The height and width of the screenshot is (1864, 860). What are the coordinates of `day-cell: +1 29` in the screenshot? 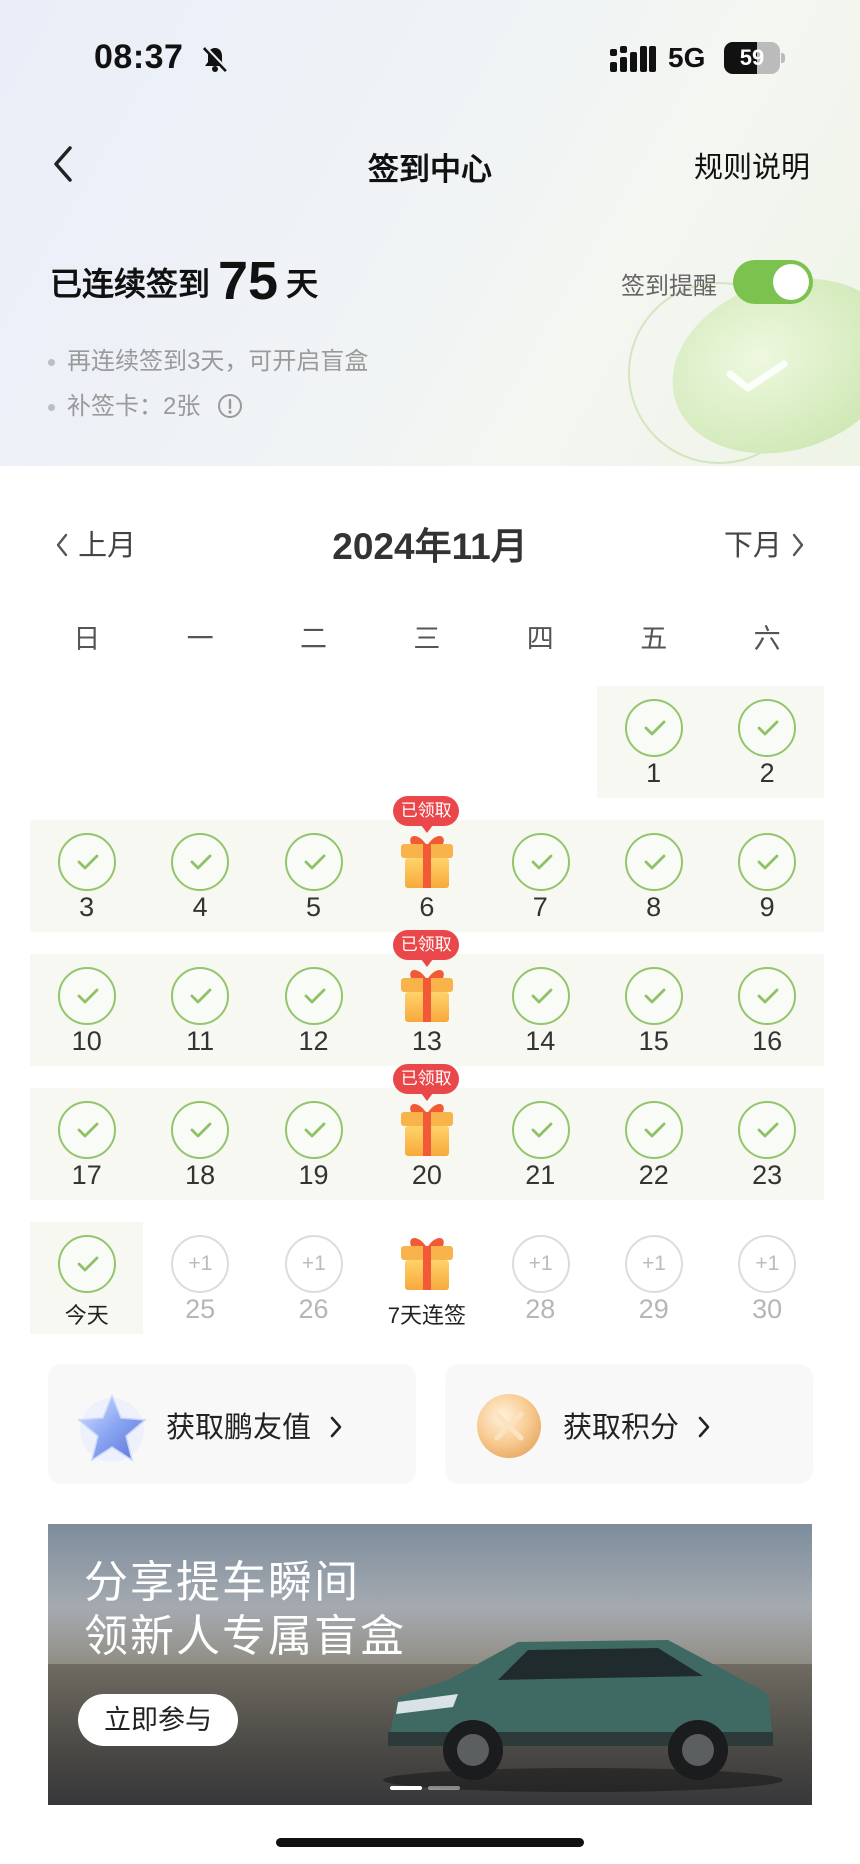 It's located at (653, 1278).